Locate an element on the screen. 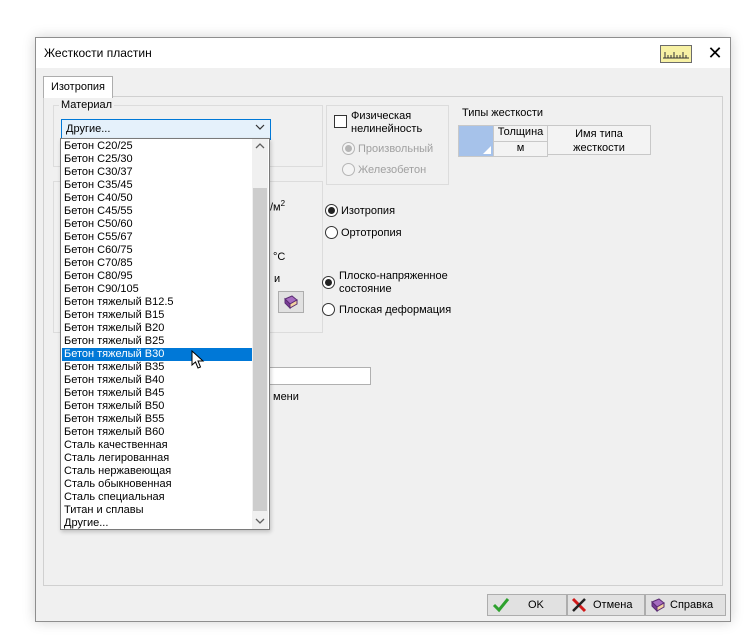 The width and height of the screenshot is (753, 642). radio-orthotropy-label: Ортотропия is located at coordinates (371, 233).